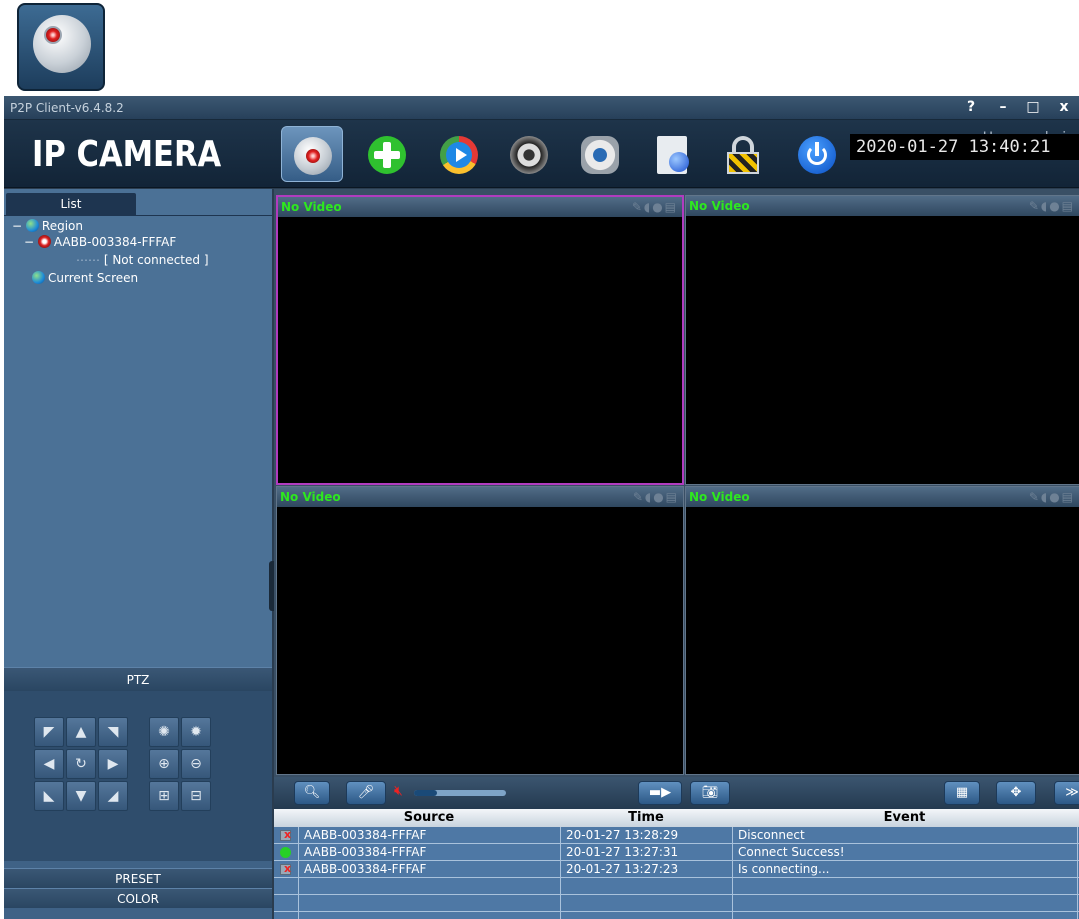 The image size is (1079, 919). What do you see at coordinates (138, 898) in the screenshot?
I see `color-section-header: COLOR` at bounding box center [138, 898].